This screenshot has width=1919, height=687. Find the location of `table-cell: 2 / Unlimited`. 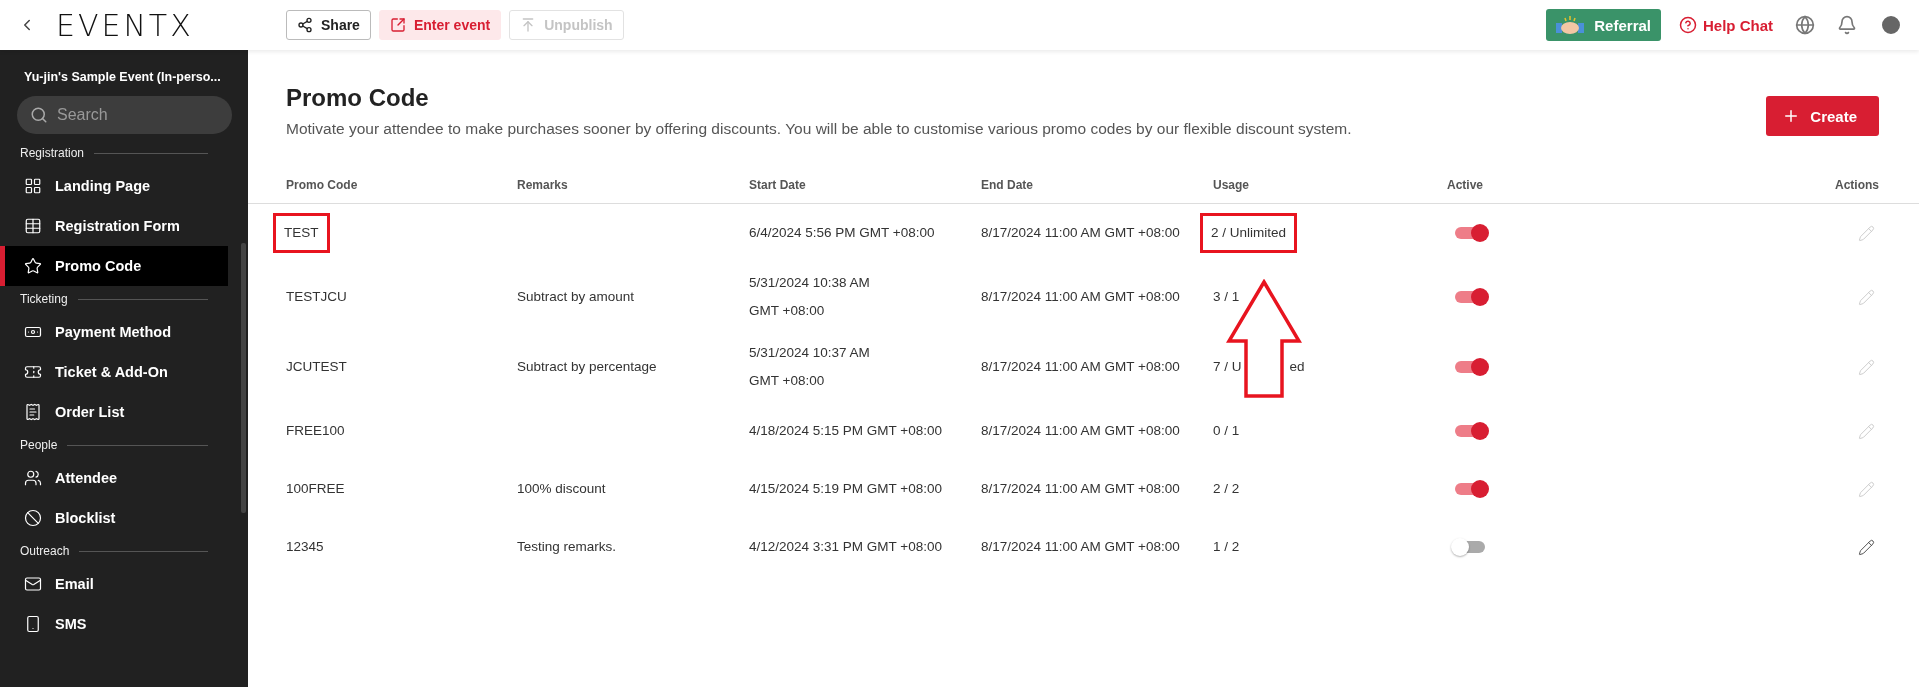

table-cell: 2 / Unlimited is located at coordinates (1249, 233).